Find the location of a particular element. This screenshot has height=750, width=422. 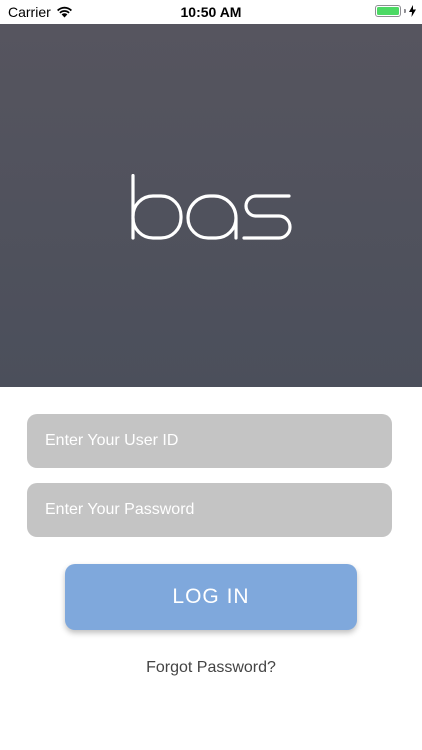

battery-icon is located at coordinates (388, 11).